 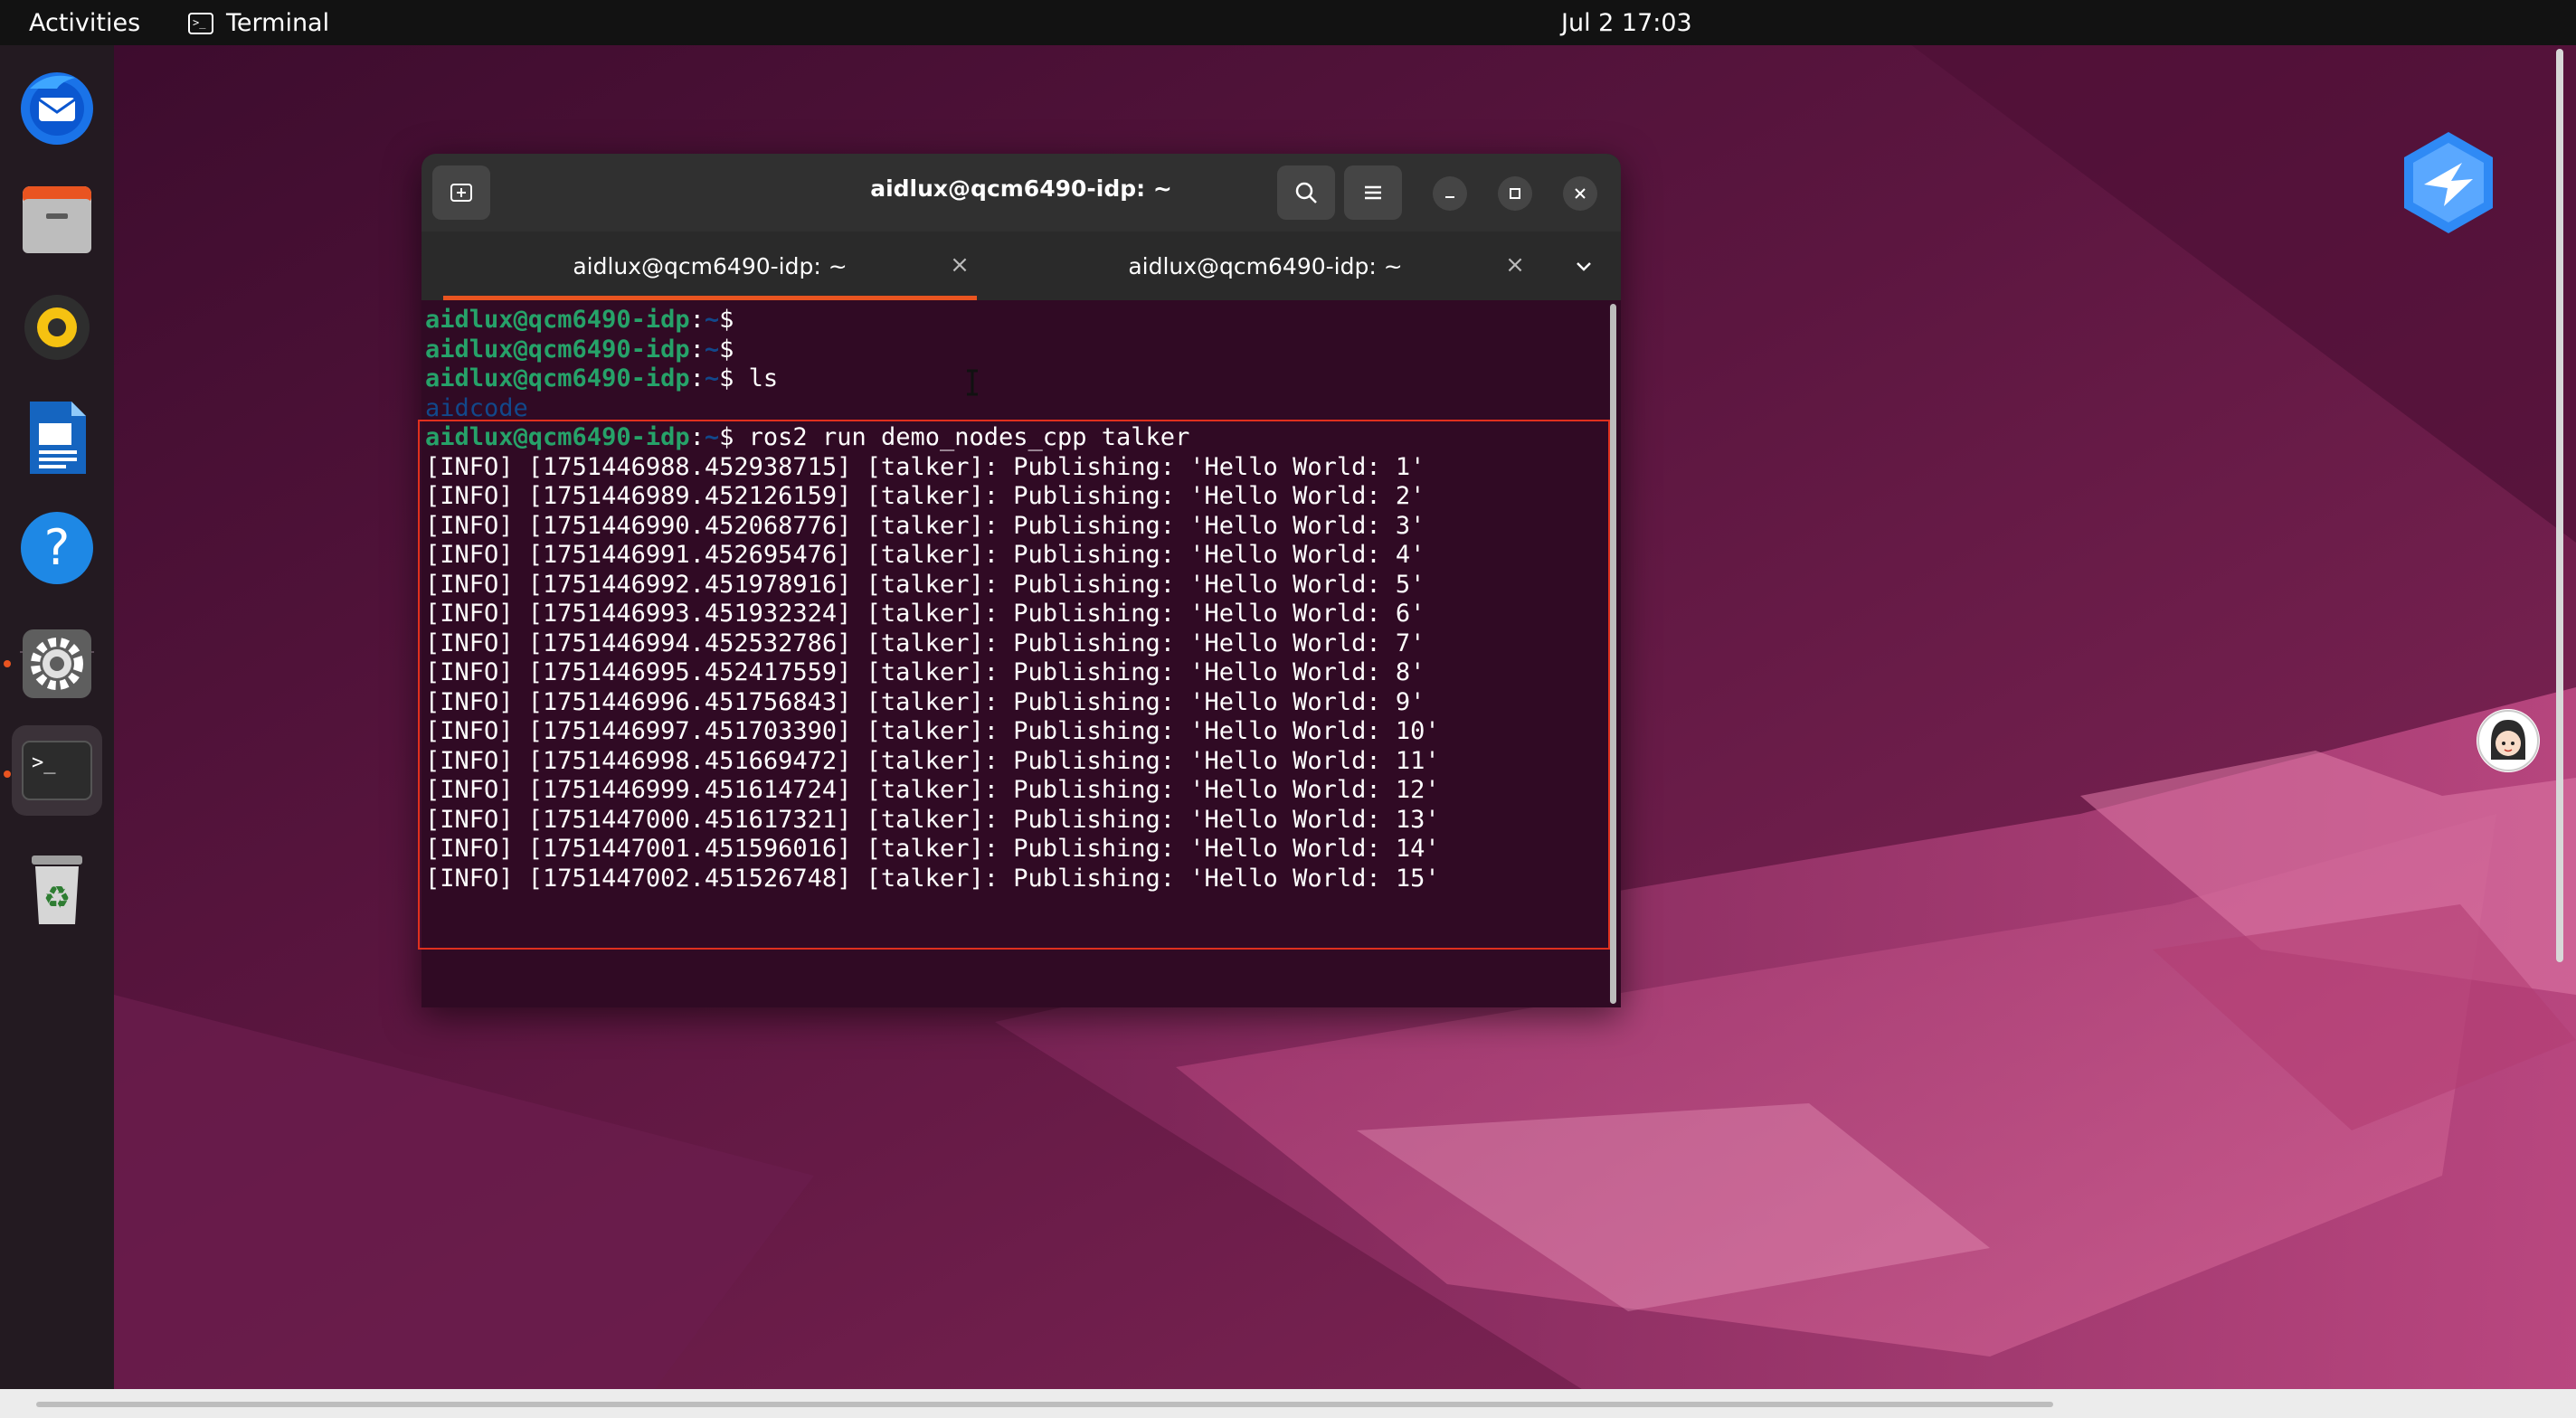 I want to click on maximize-button, so click(x=1515, y=193).